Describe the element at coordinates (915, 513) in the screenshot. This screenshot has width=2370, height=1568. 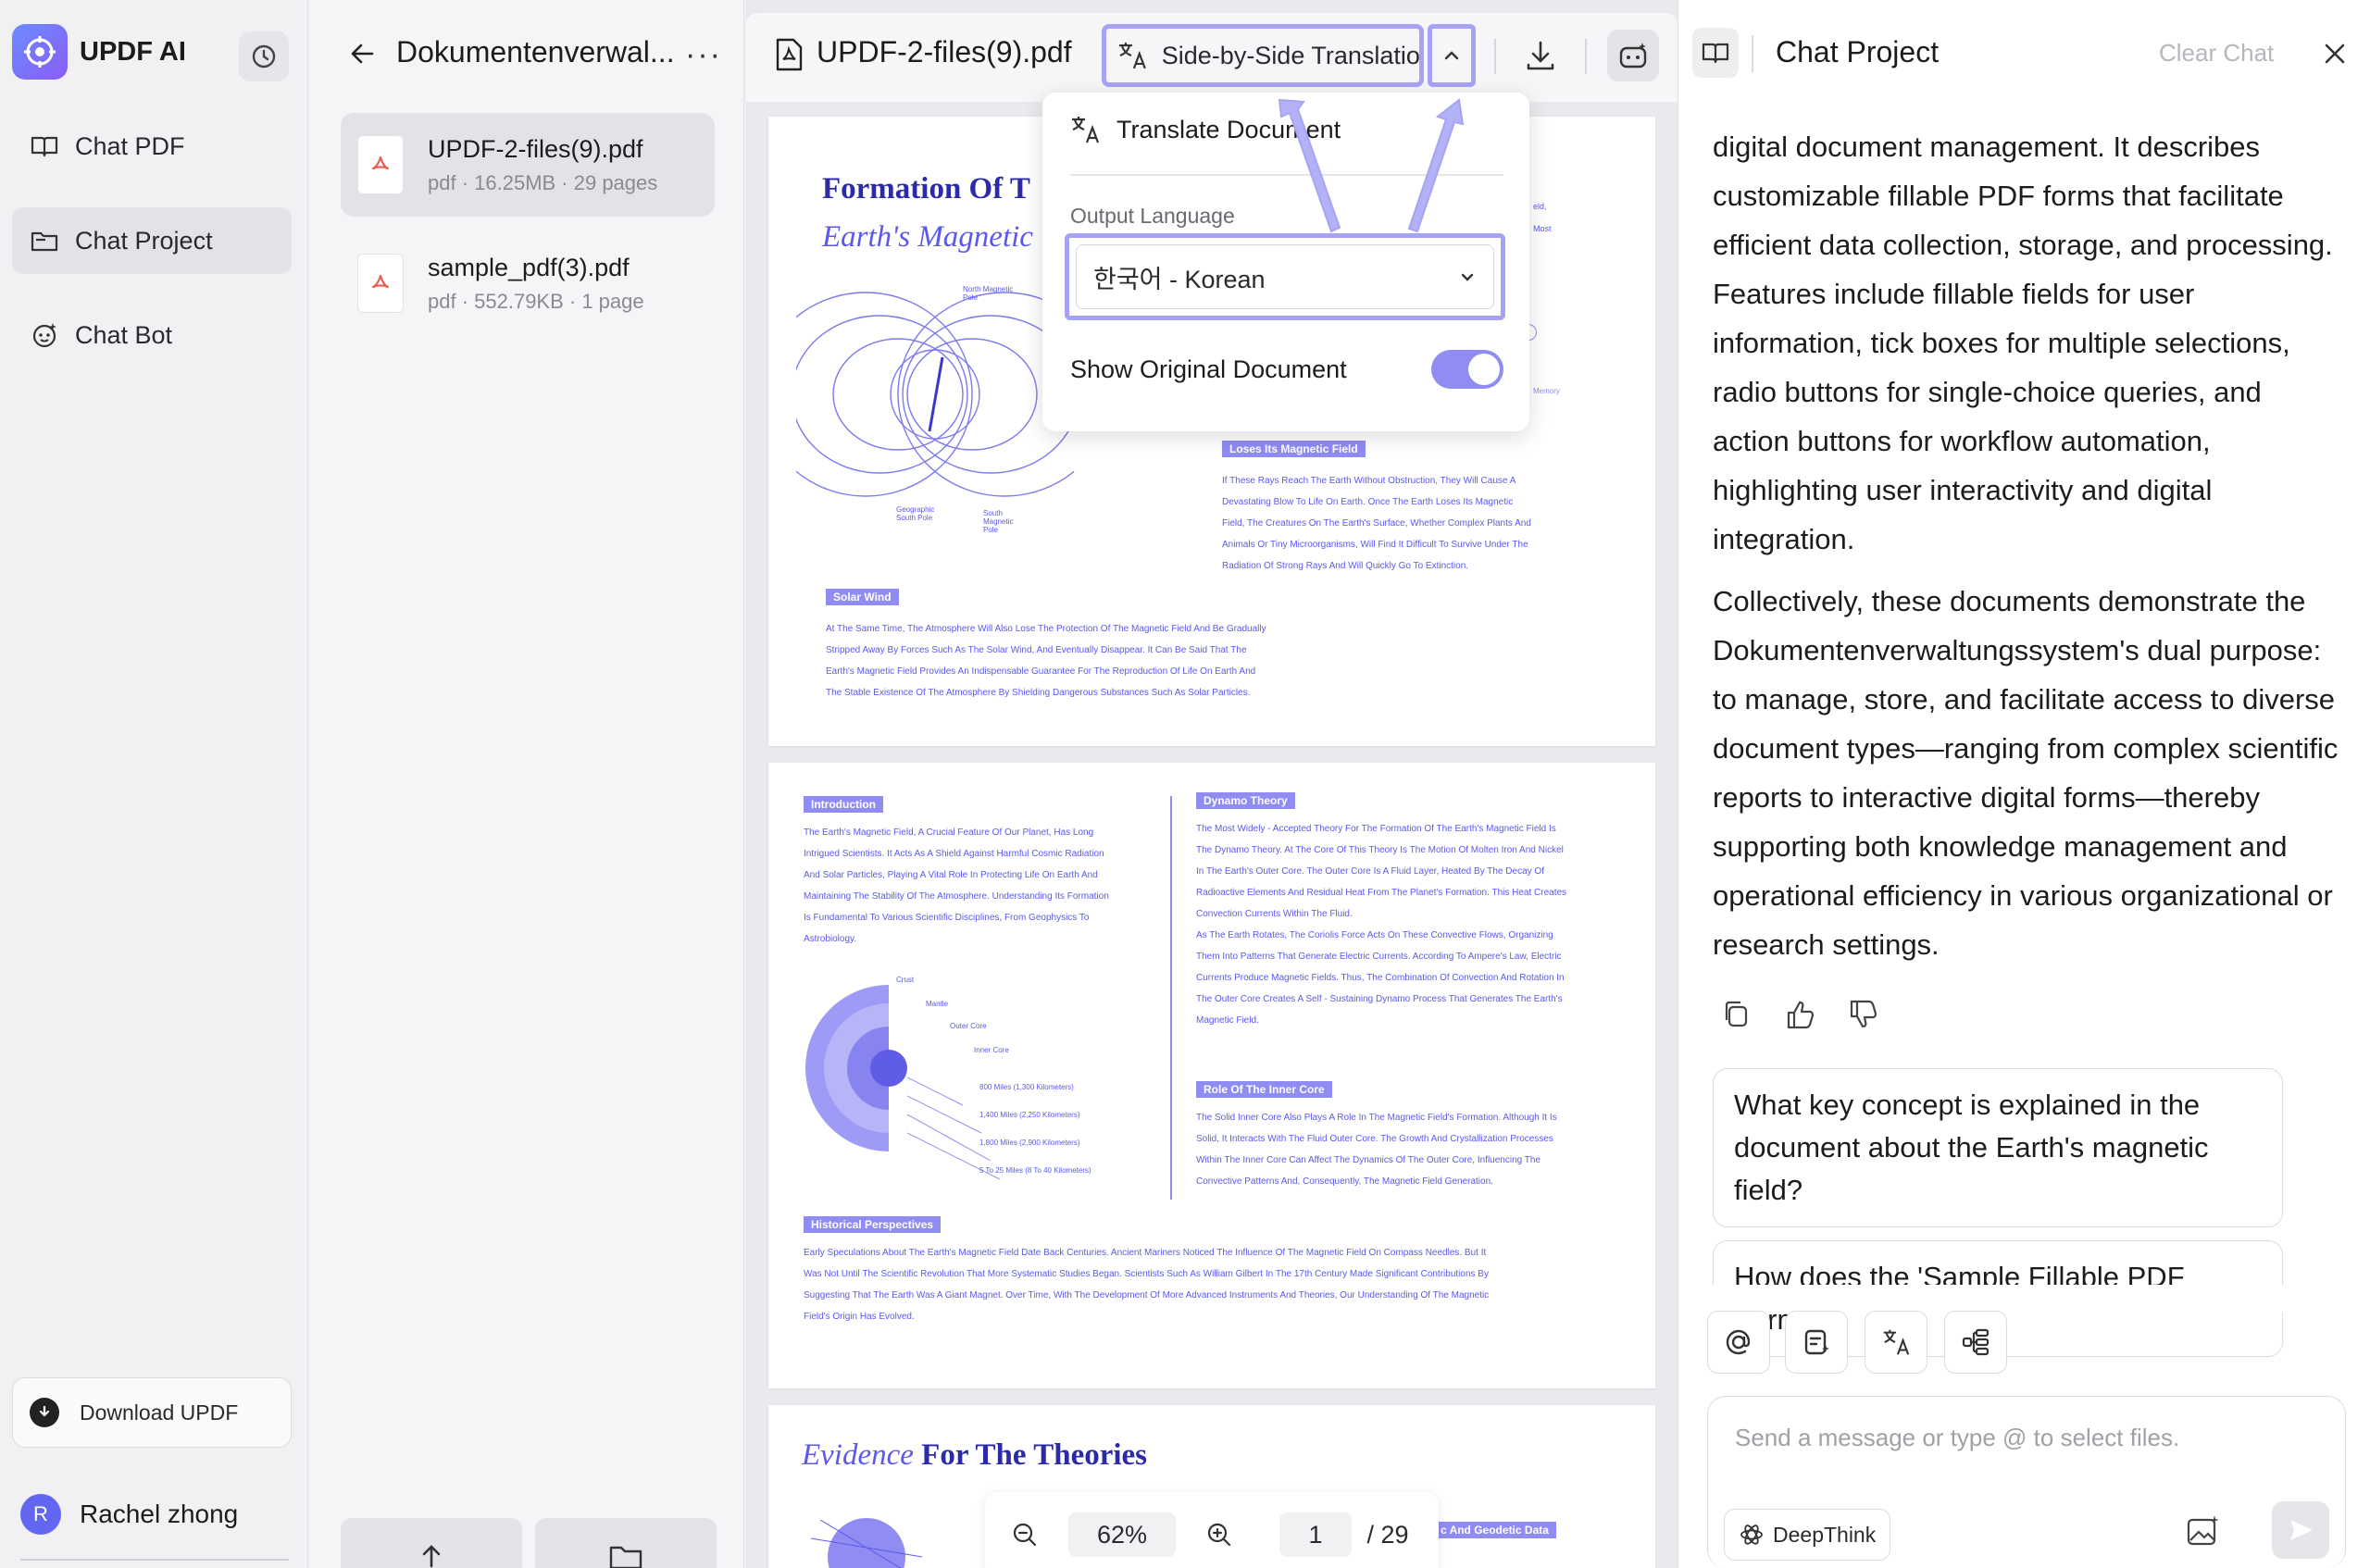
I see `figure-label: Geographic South Pole` at that location.